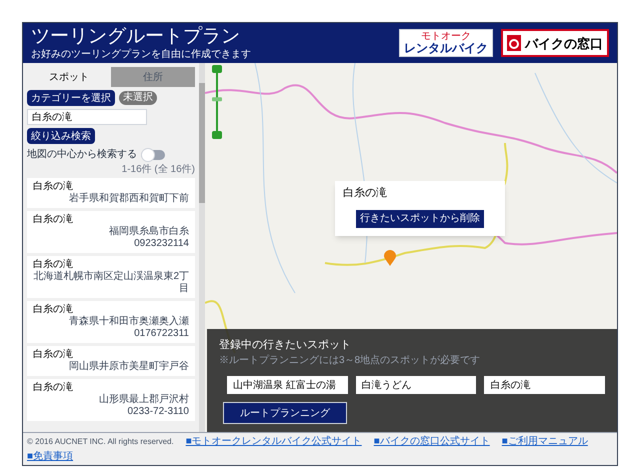 This screenshot has width=640, height=470. Describe the element at coordinates (128, 199) in the screenshot. I see `spot-address: 岩手県和賀郡西和賀町下前` at that location.